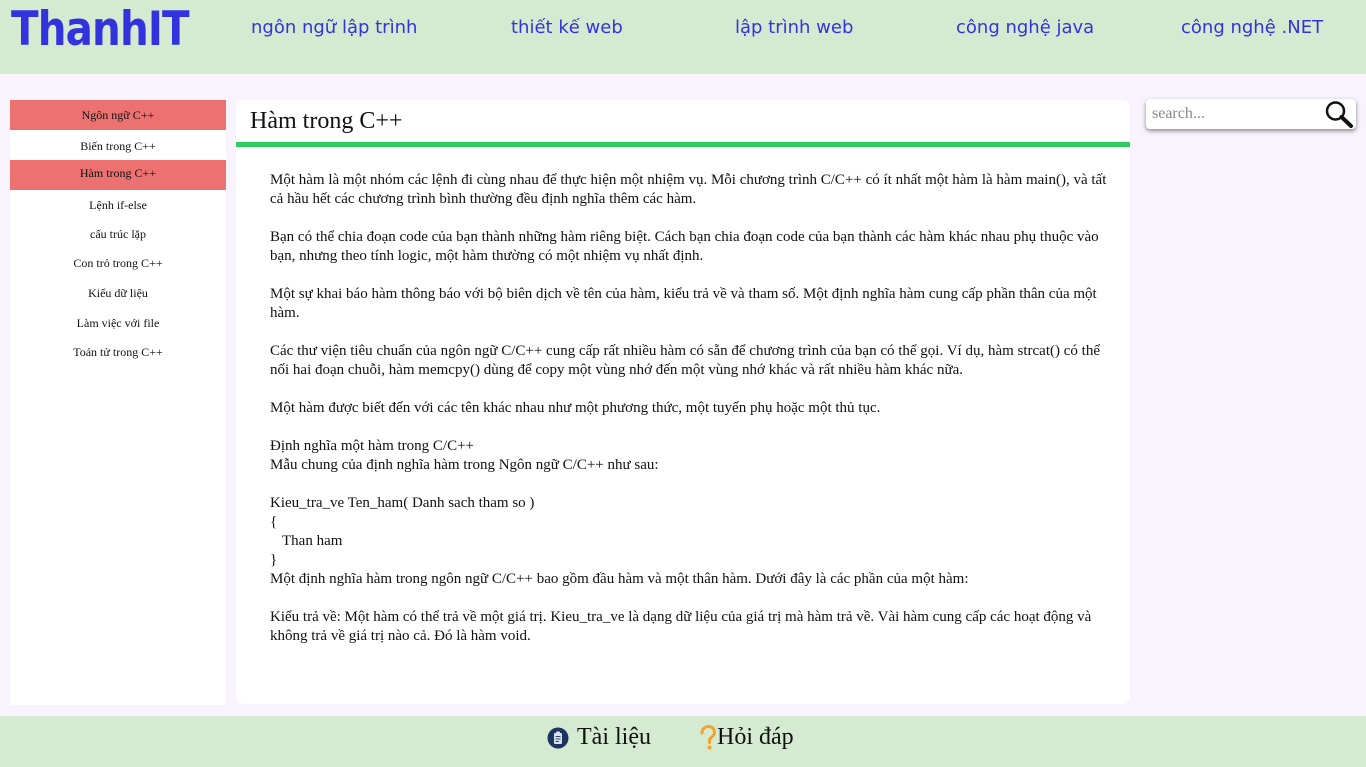 The width and height of the screenshot is (1366, 767). What do you see at coordinates (100, 30) in the screenshot?
I see `site-logo: ThanhIT` at bounding box center [100, 30].